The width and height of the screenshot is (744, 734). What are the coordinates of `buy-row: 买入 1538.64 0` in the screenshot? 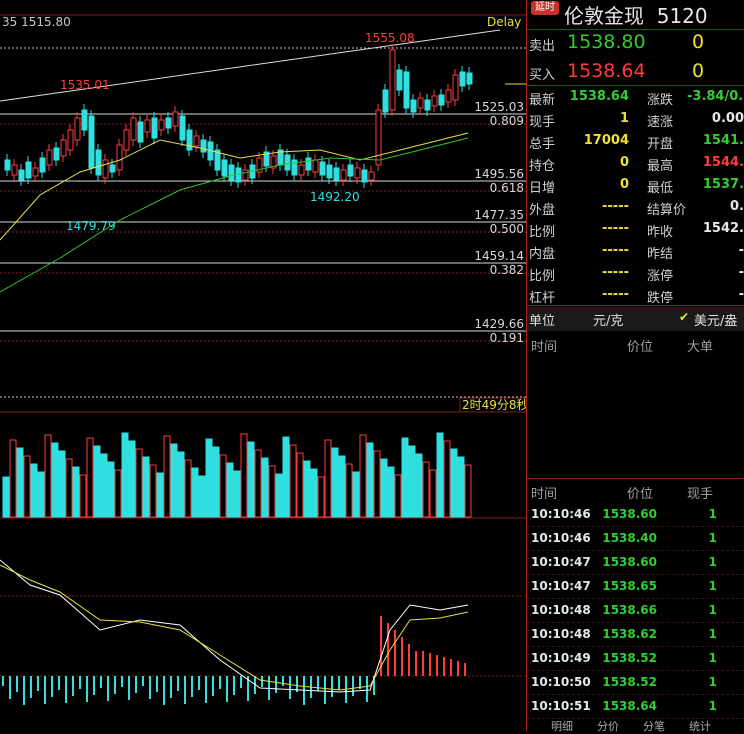 It's located at (635, 73).